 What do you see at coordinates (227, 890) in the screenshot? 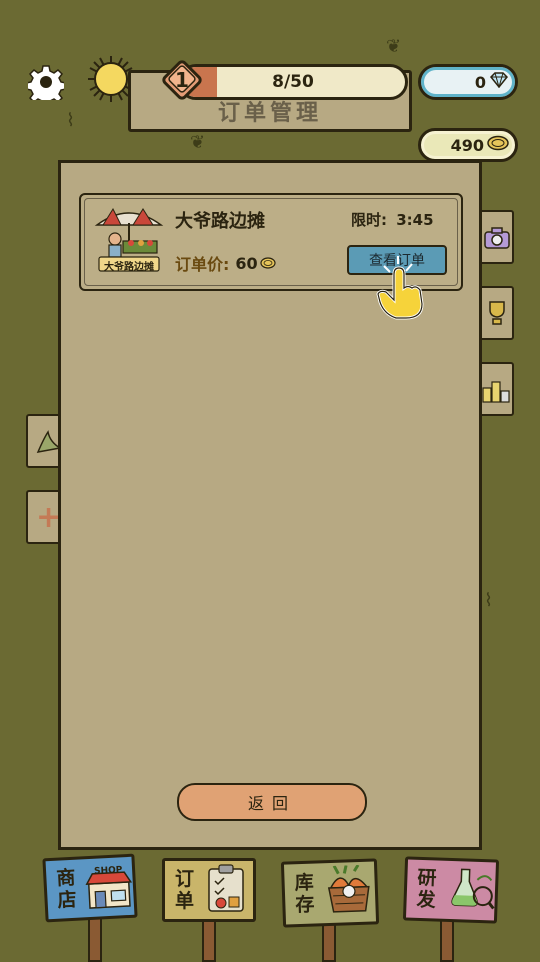
I see `clipboard-icon` at bounding box center [227, 890].